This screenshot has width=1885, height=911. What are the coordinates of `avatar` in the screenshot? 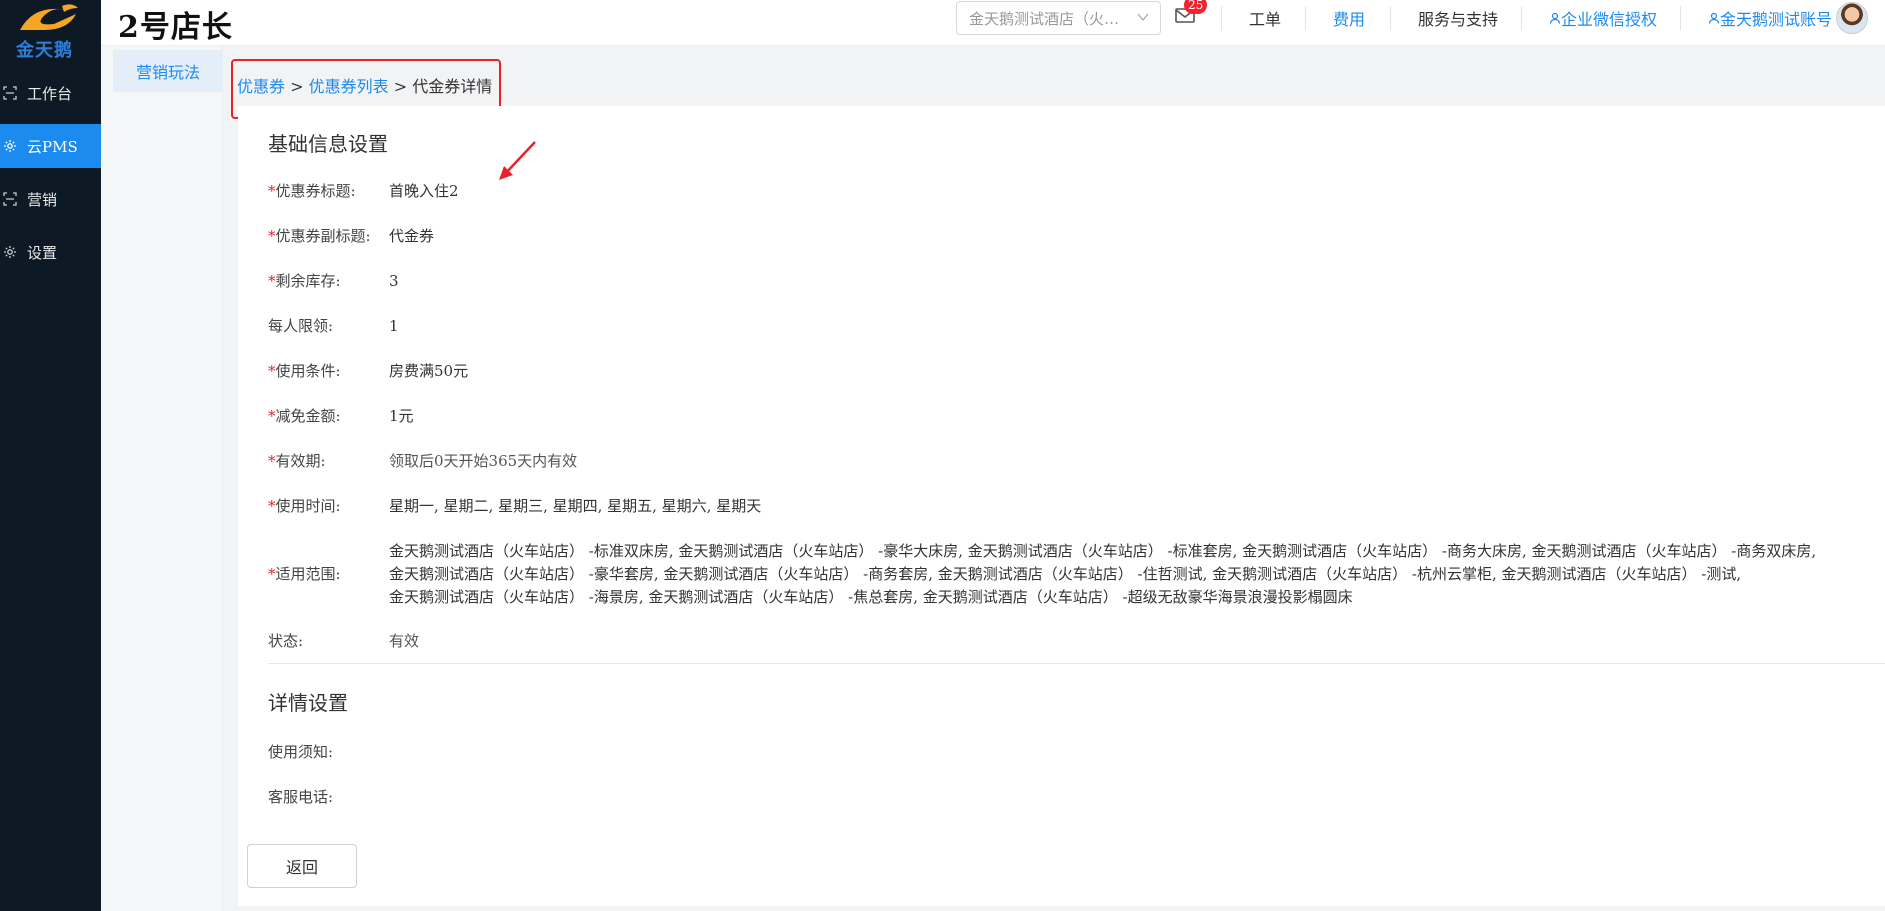 It's located at (1852, 18).